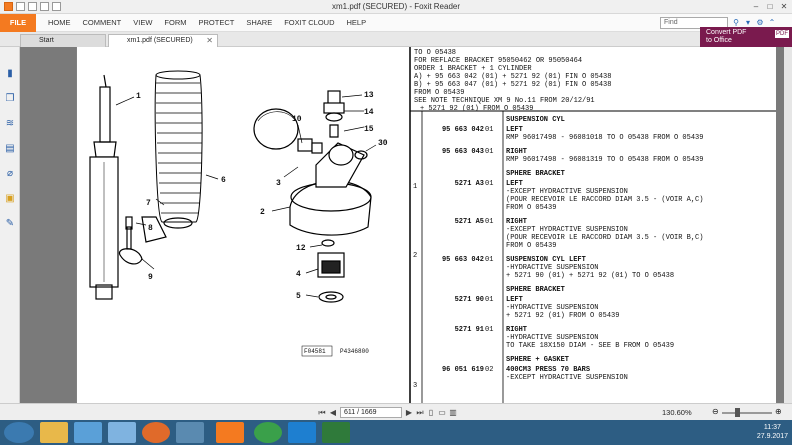 This screenshot has width=792, height=445. I want to click on first-page-icon: ⏮, so click(322, 413).